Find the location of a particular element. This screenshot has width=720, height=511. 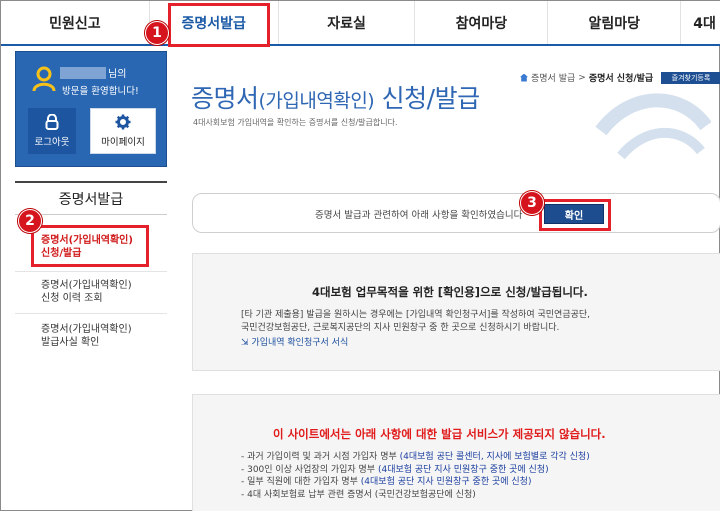

user-panel: 님의 방문을 환영합니다! 로그아웃 마이페이지 is located at coordinates (91, 109).